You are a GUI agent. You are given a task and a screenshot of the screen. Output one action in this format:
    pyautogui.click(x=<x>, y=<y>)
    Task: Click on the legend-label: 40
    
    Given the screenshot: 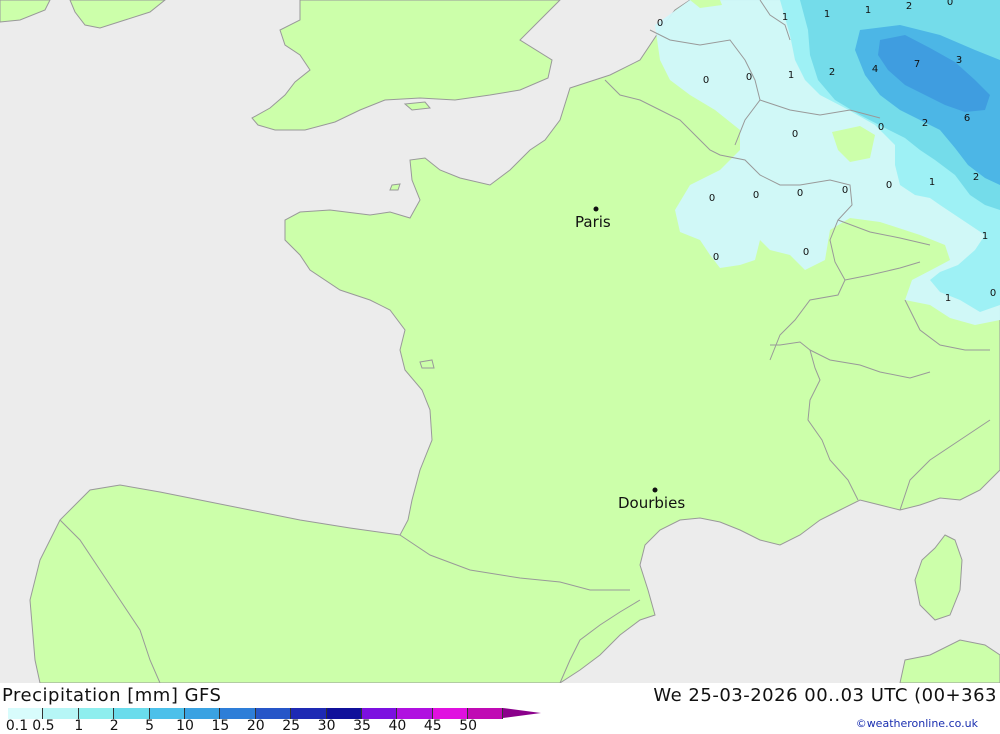 What is the action you would take?
    pyautogui.click(x=397, y=726)
    